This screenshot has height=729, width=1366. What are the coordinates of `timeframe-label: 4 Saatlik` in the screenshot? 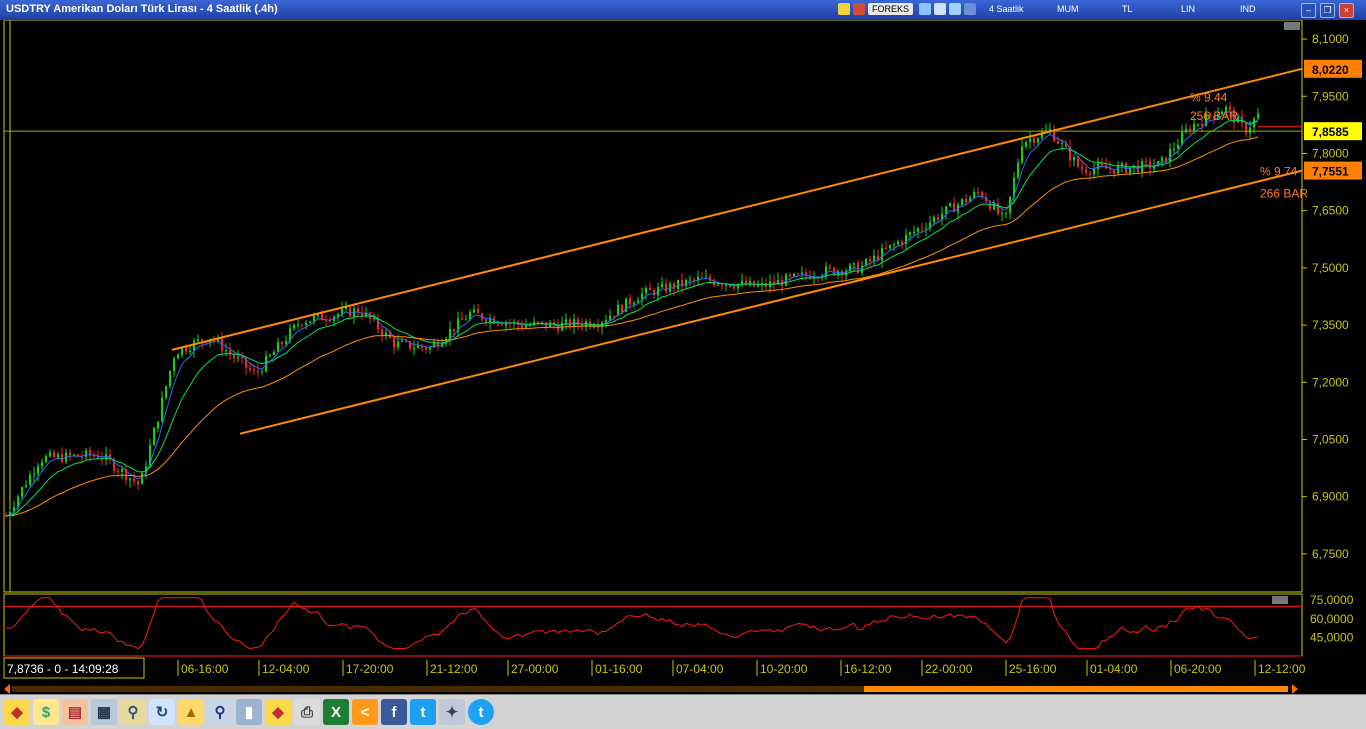 It's located at (1006, 9).